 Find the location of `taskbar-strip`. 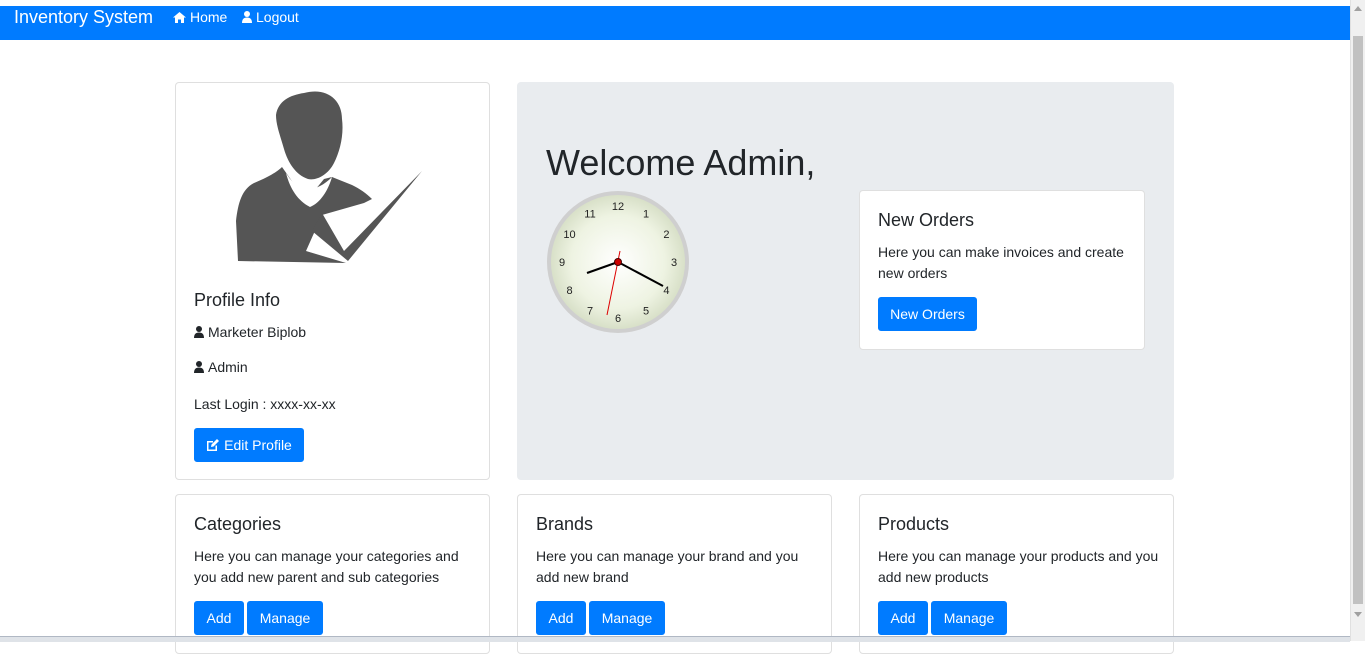

taskbar-strip is located at coordinates (675, 639).